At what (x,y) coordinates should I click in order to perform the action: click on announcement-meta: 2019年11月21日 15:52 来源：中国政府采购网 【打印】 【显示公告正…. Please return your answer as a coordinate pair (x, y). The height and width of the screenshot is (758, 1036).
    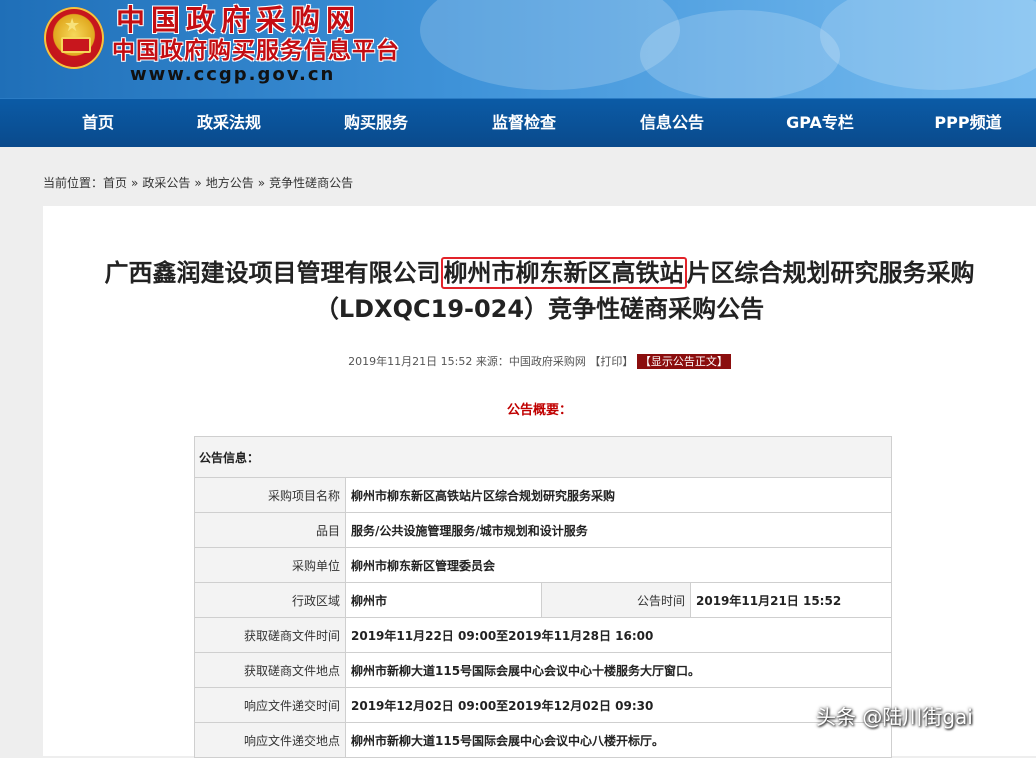
    Looking at the image, I should click on (539, 362).